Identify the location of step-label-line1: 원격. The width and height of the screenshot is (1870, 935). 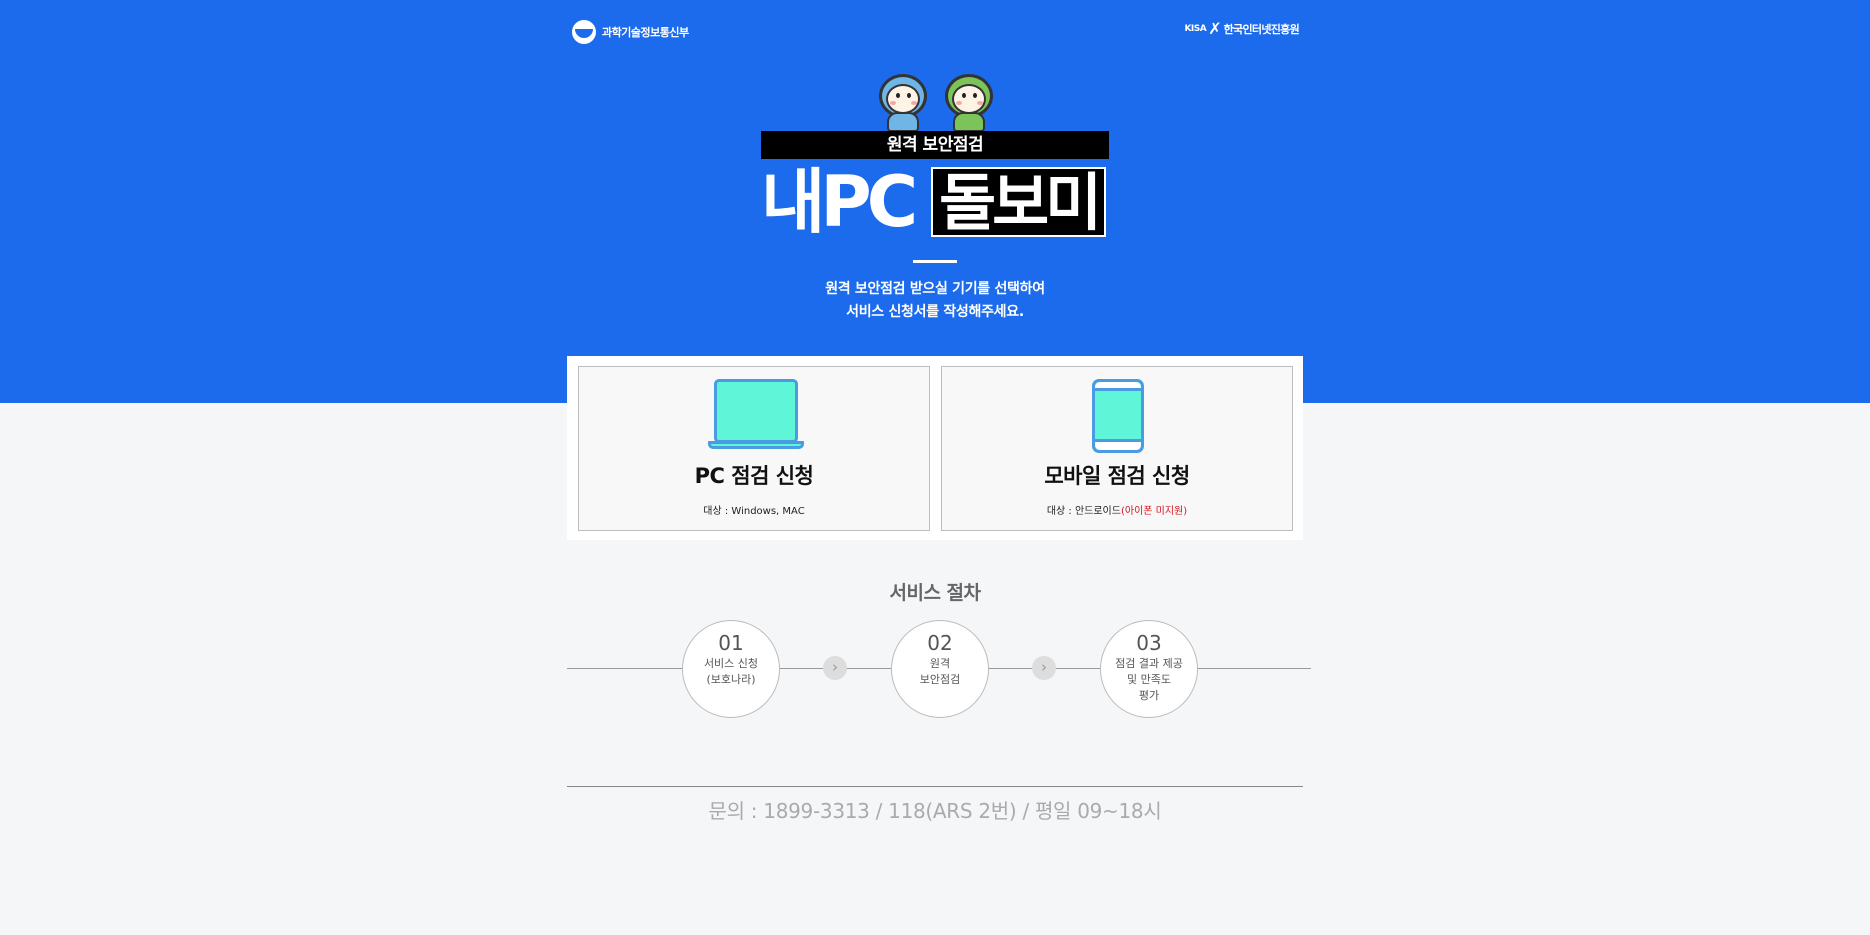
(940, 663).